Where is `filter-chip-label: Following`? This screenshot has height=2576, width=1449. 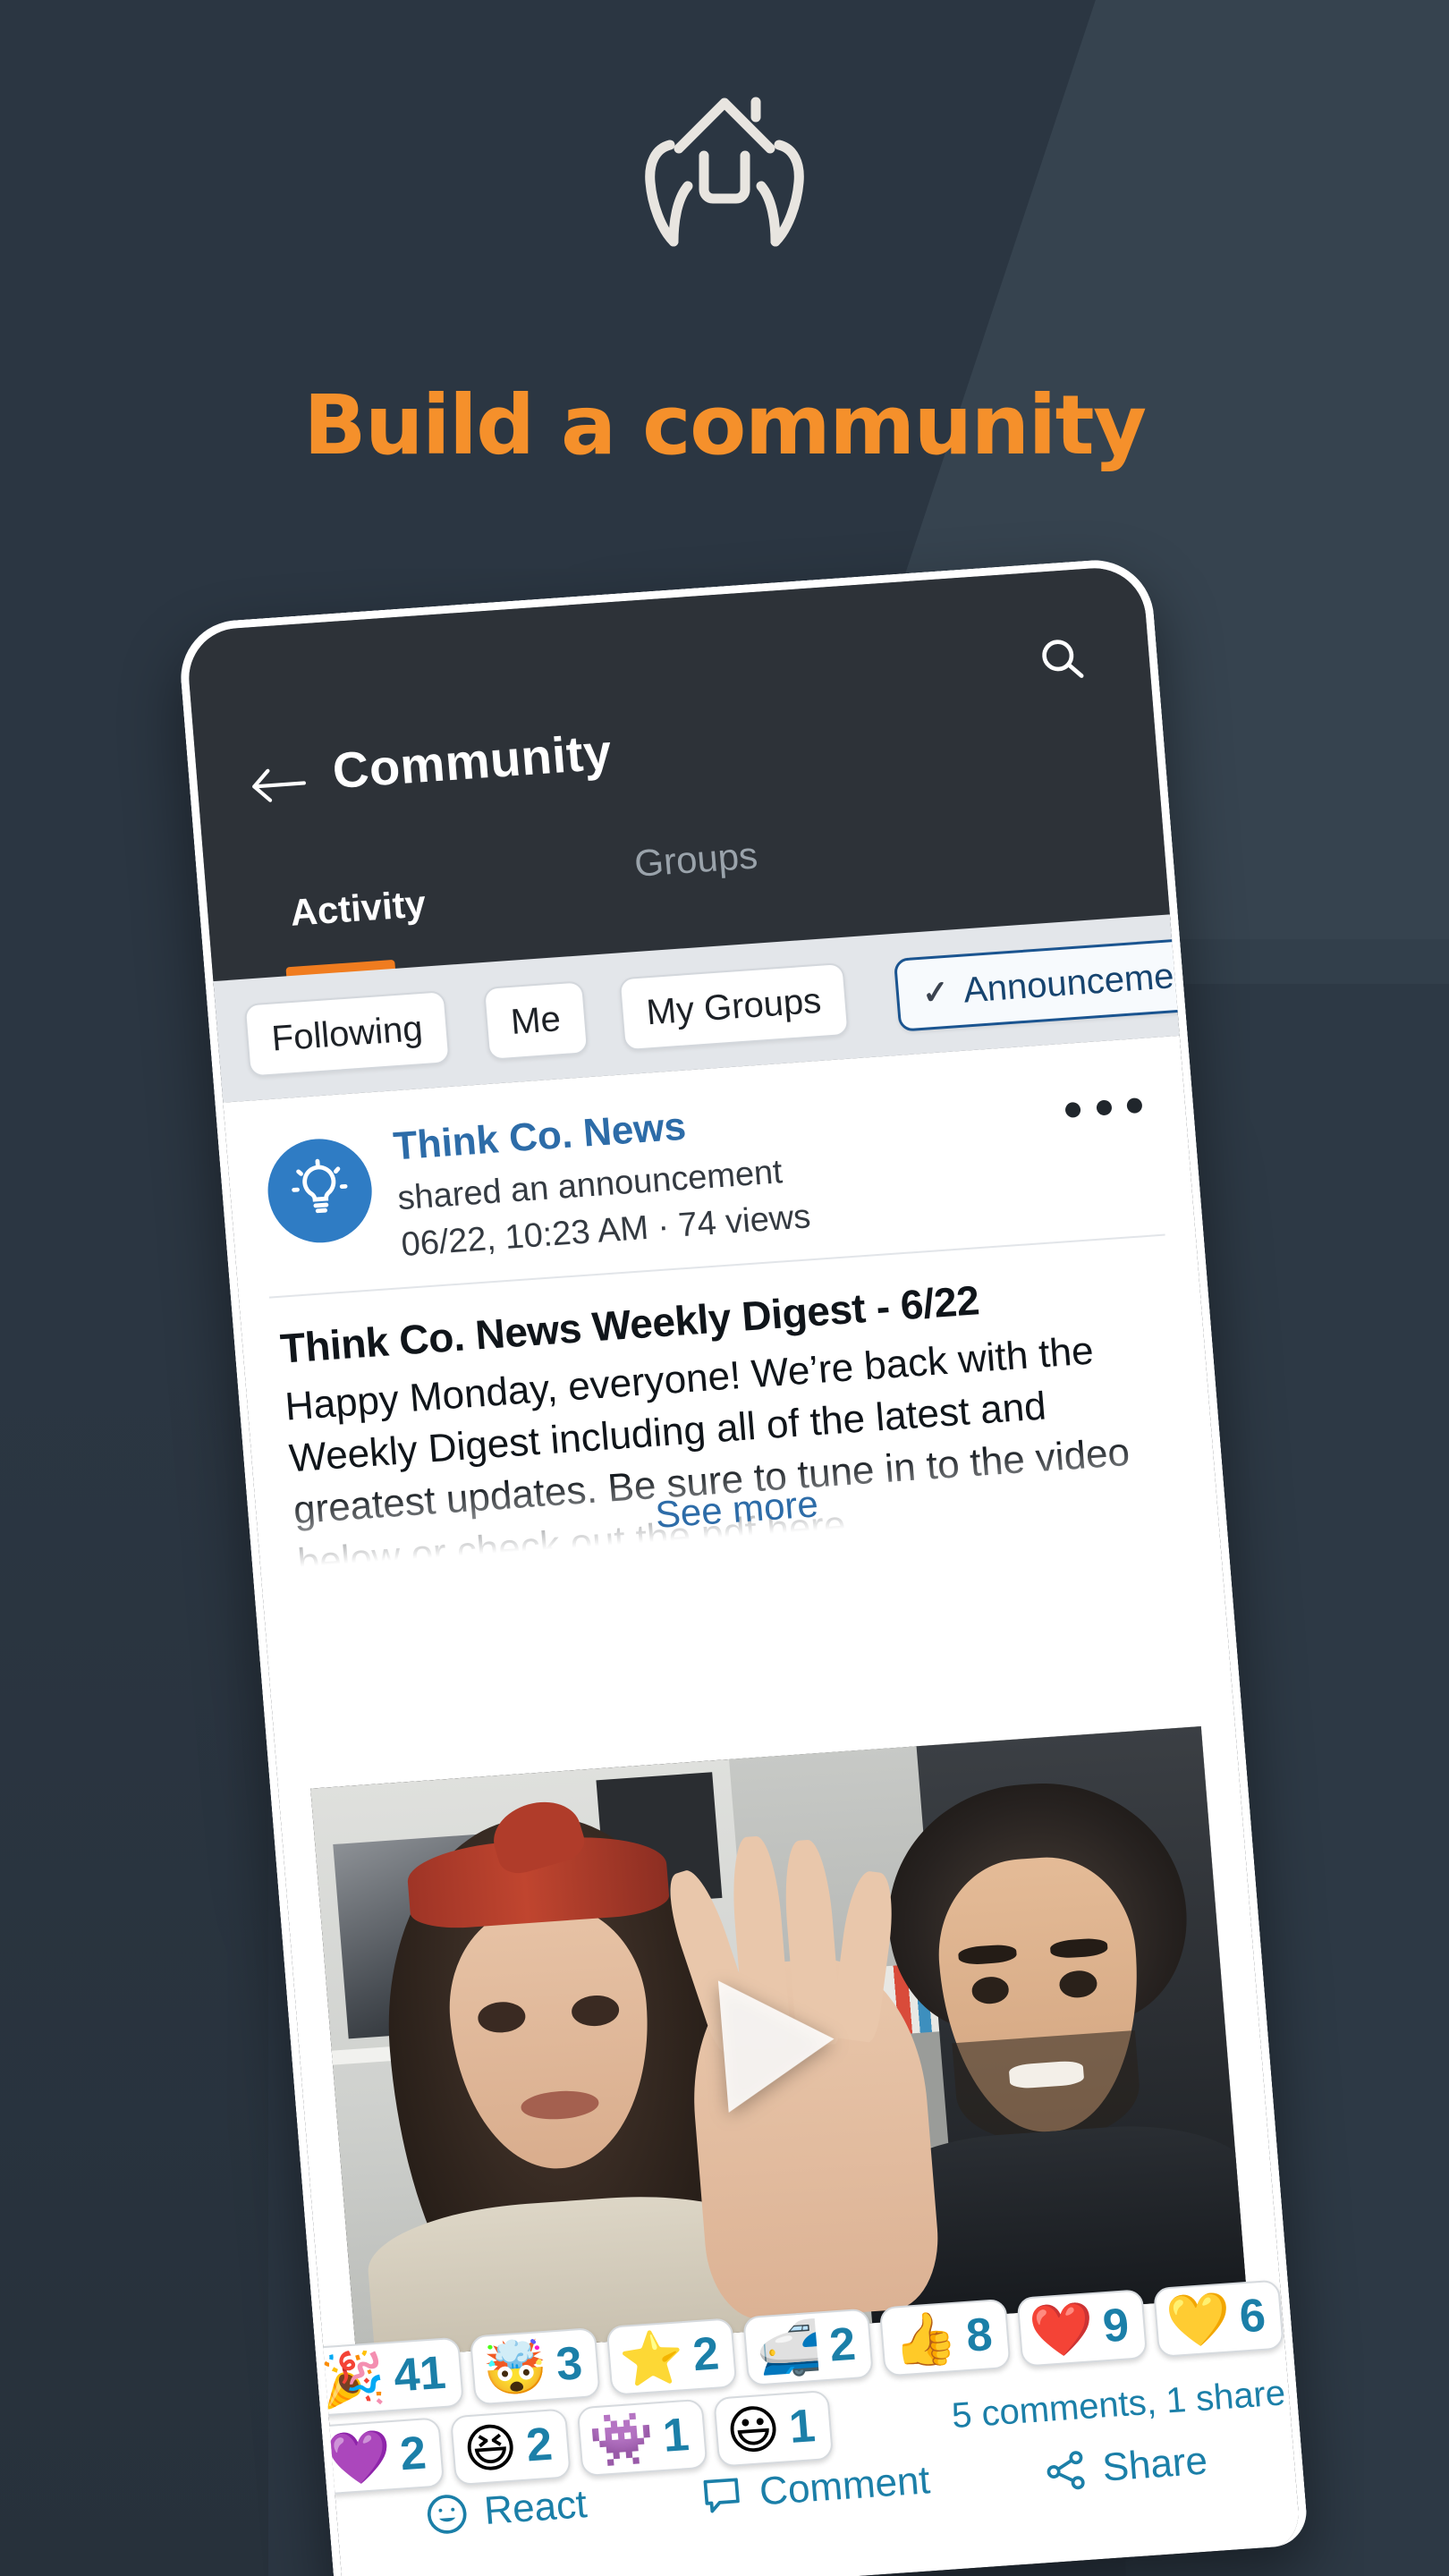
filter-chip-label: Following is located at coordinates (347, 1033).